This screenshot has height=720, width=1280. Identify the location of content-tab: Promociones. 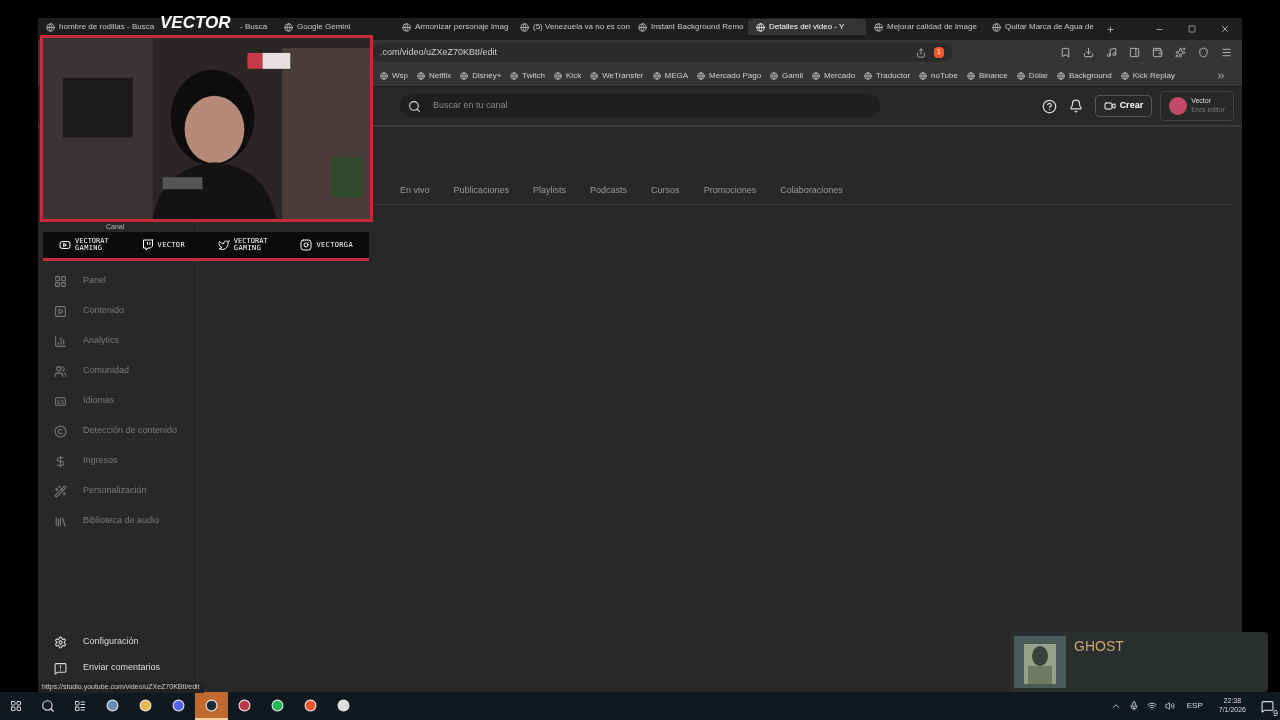
(730, 190).